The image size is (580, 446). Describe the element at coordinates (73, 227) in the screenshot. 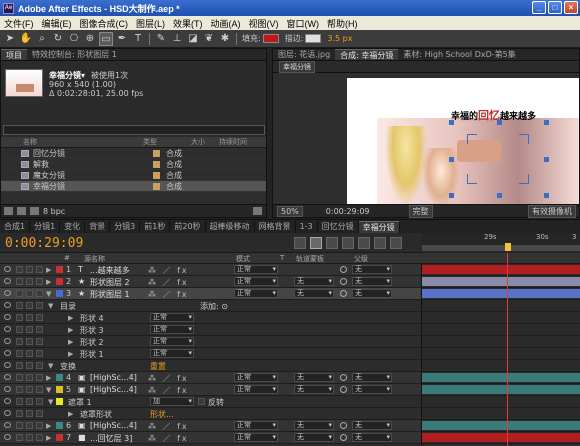

I see `timeline-tab: 变化` at that location.